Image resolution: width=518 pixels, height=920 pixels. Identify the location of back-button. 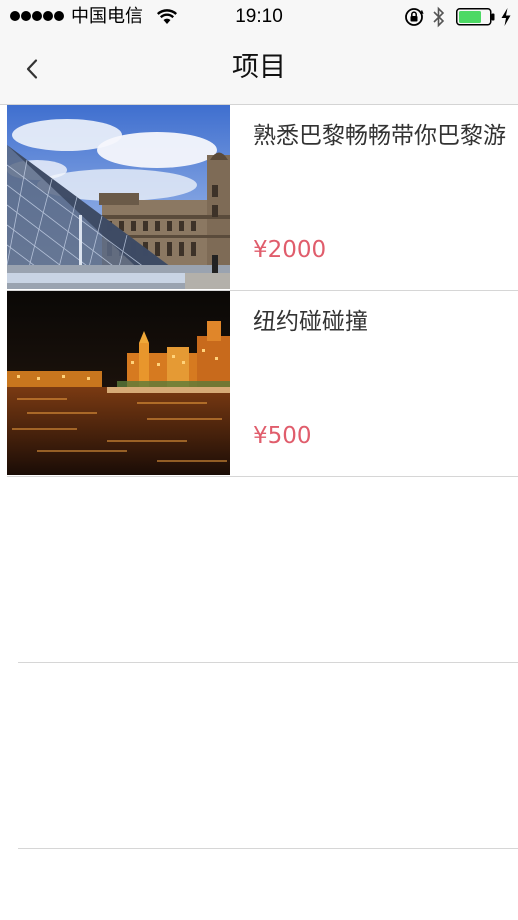
(32, 69).